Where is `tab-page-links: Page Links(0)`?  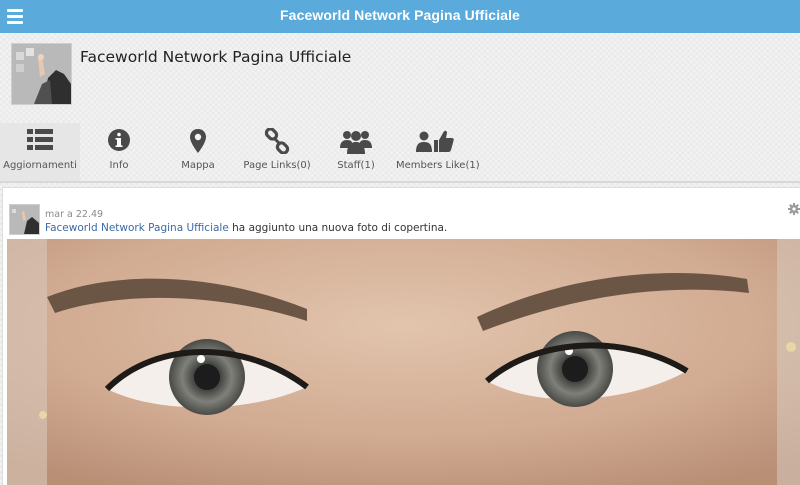 tab-page-links: Page Links(0) is located at coordinates (277, 152).